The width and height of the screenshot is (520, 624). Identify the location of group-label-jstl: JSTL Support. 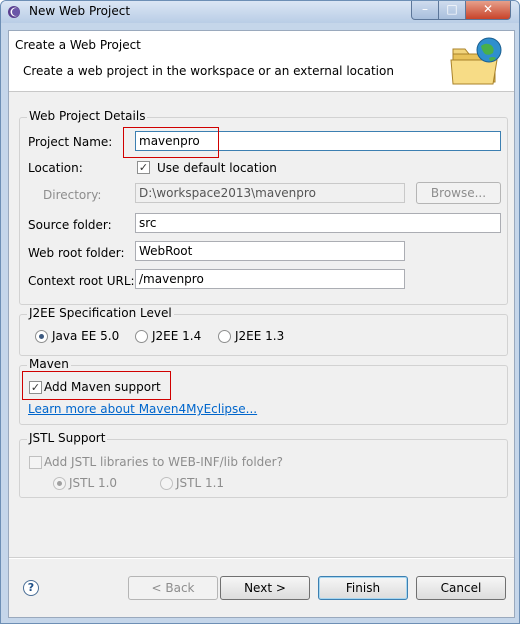
(67, 438).